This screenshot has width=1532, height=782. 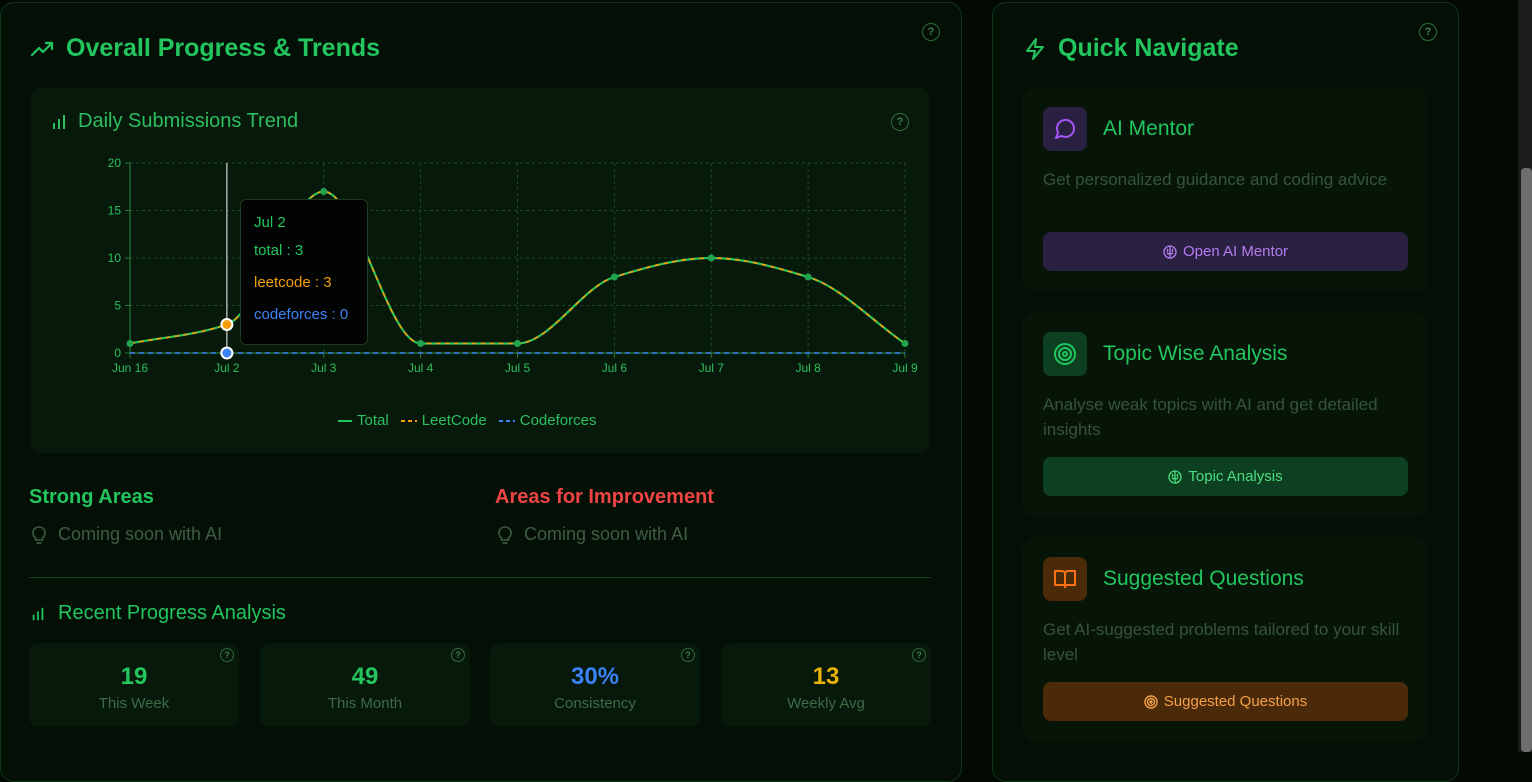 I want to click on stat-card-this-week: ? 19 This Week, so click(x=134, y=685).